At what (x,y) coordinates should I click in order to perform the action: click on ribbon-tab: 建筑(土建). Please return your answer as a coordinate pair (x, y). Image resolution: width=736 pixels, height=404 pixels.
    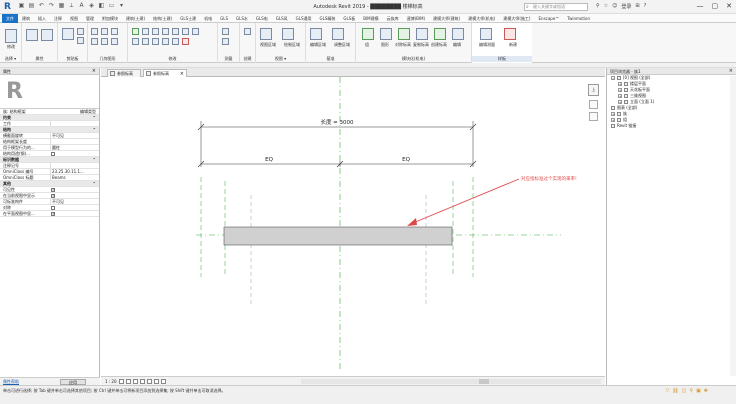
    Looking at the image, I should click on (135, 18).